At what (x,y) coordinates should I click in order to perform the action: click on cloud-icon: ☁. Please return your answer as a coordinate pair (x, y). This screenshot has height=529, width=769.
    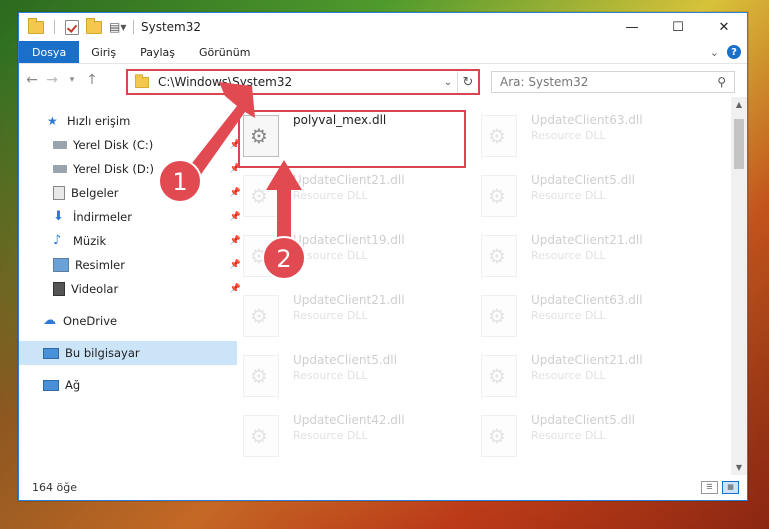
    Looking at the image, I should click on (49, 320).